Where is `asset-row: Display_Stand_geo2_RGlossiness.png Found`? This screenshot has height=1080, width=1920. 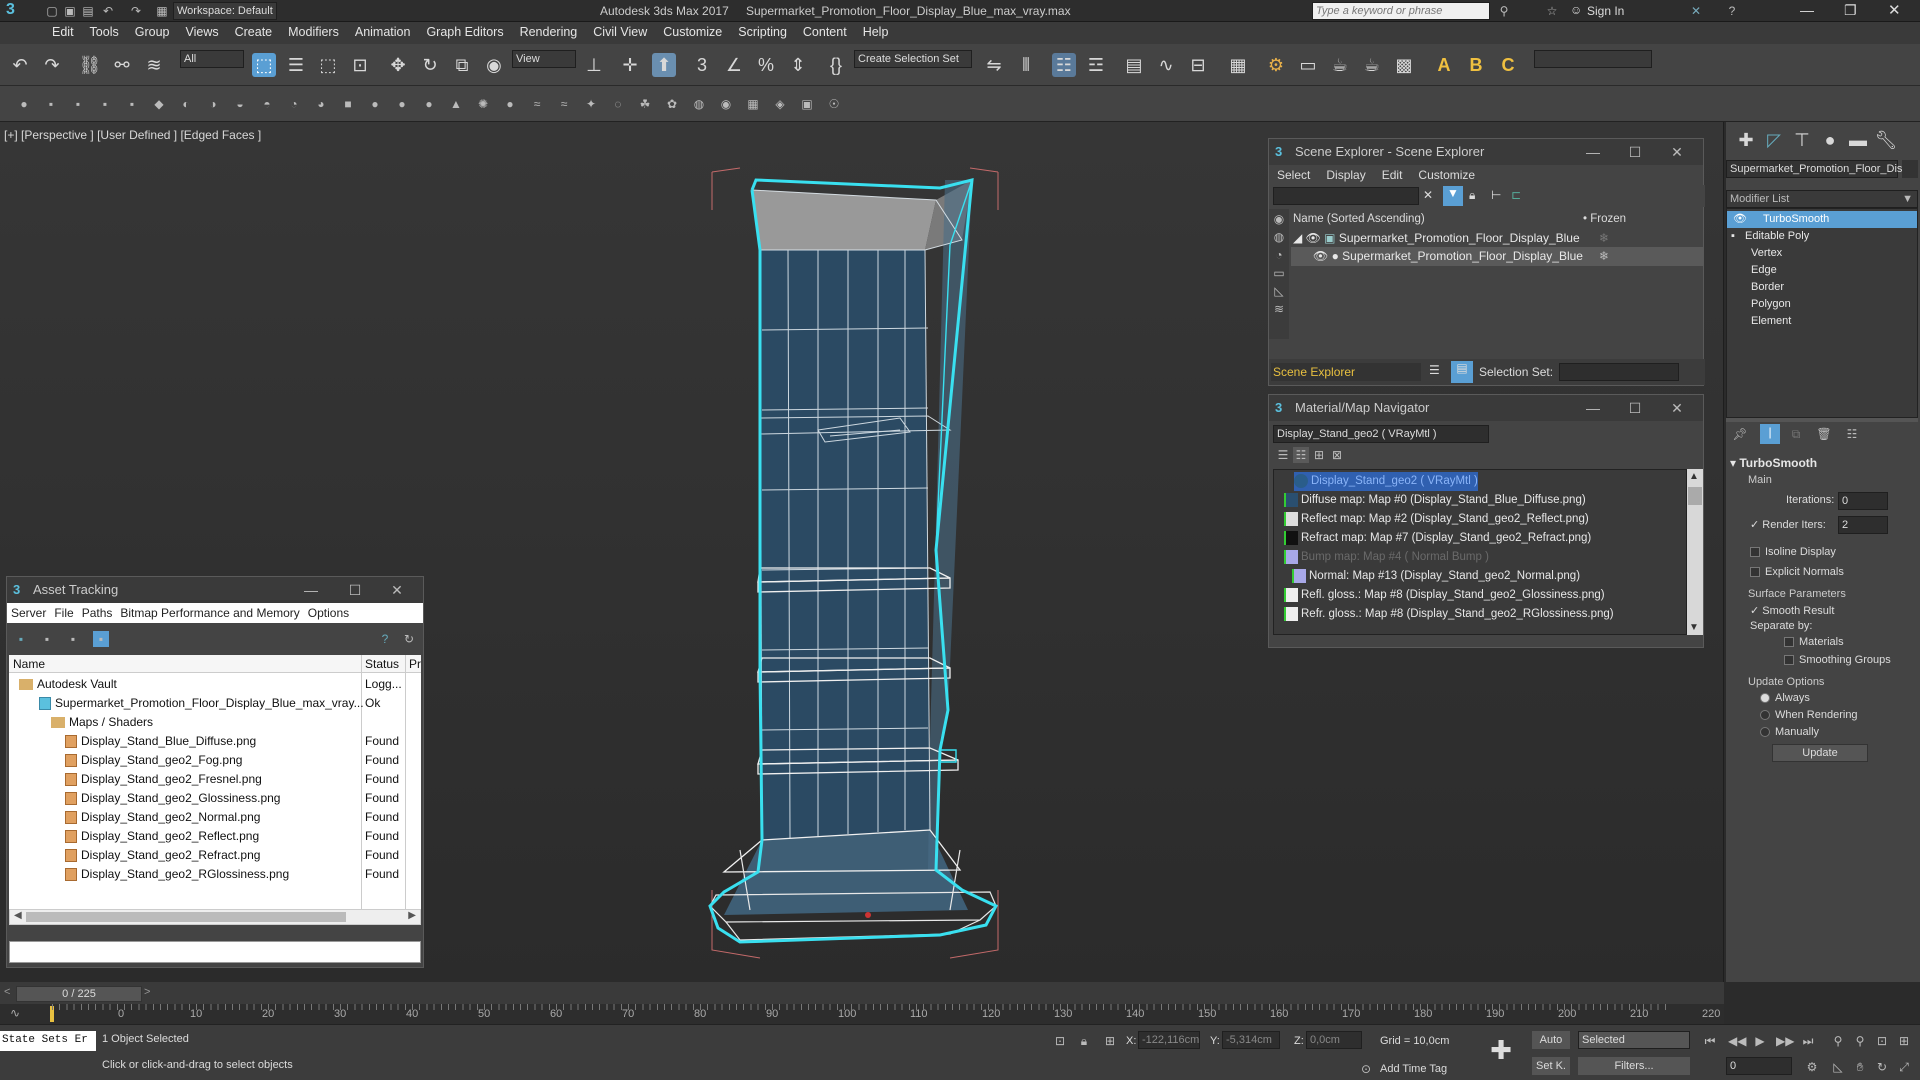 asset-row: Display_Stand_geo2_RGlossiness.png Found is located at coordinates (215, 874).